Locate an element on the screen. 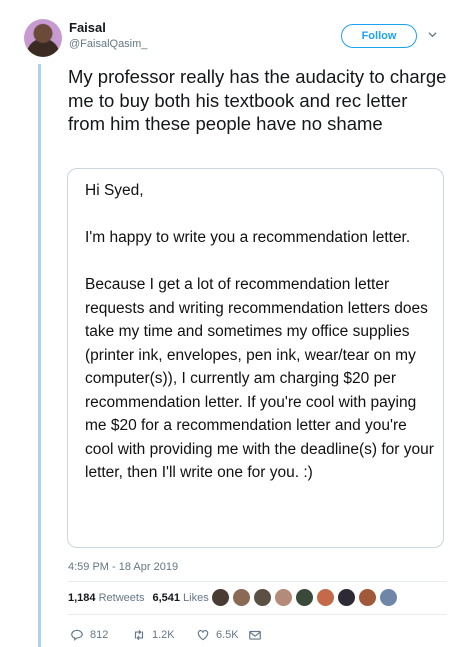  follow-button: Follow is located at coordinates (379, 36).